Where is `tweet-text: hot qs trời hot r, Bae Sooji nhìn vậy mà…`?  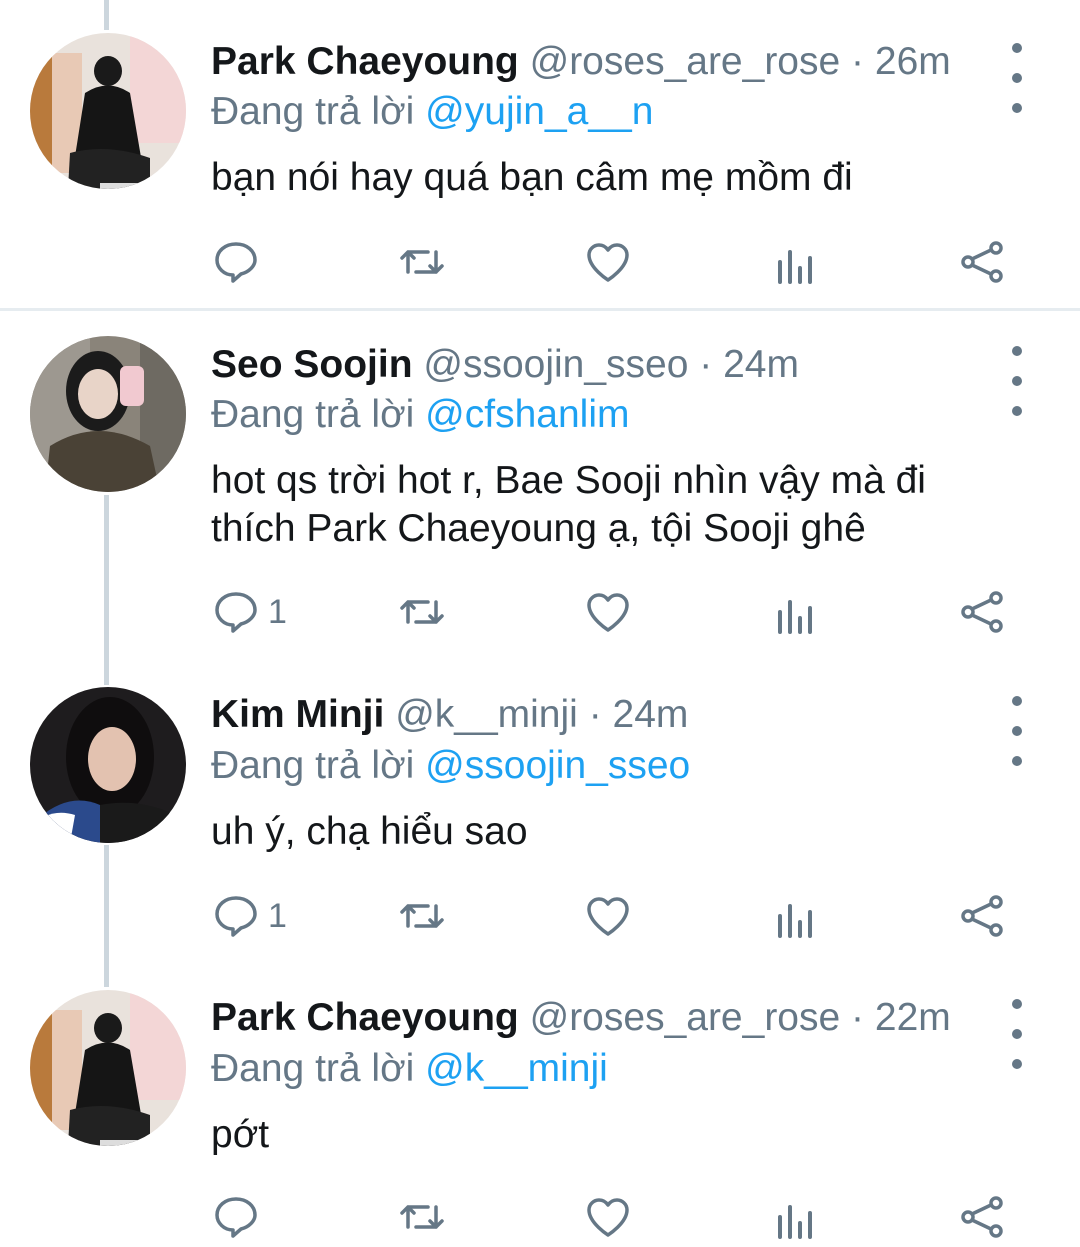
tweet-text: hot qs trời hot r, Bae Sooji nhìn vậy mà… is located at coordinates (568, 504).